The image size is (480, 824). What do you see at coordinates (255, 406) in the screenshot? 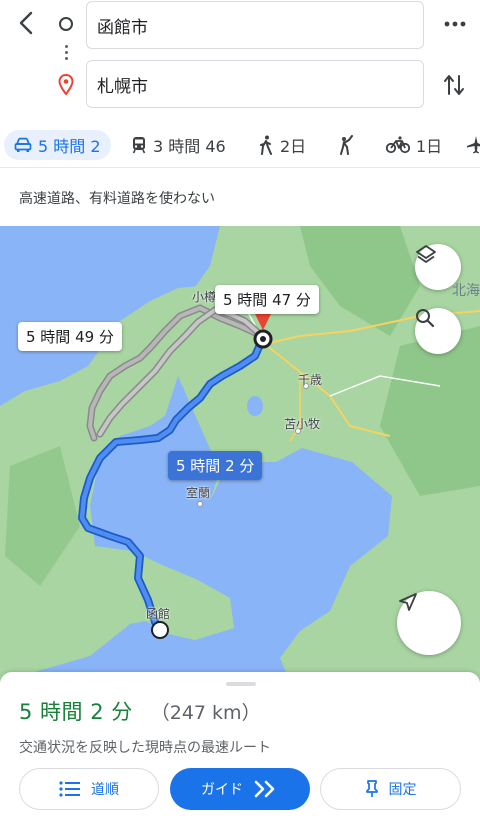
I see `lake` at bounding box center [255, 406].